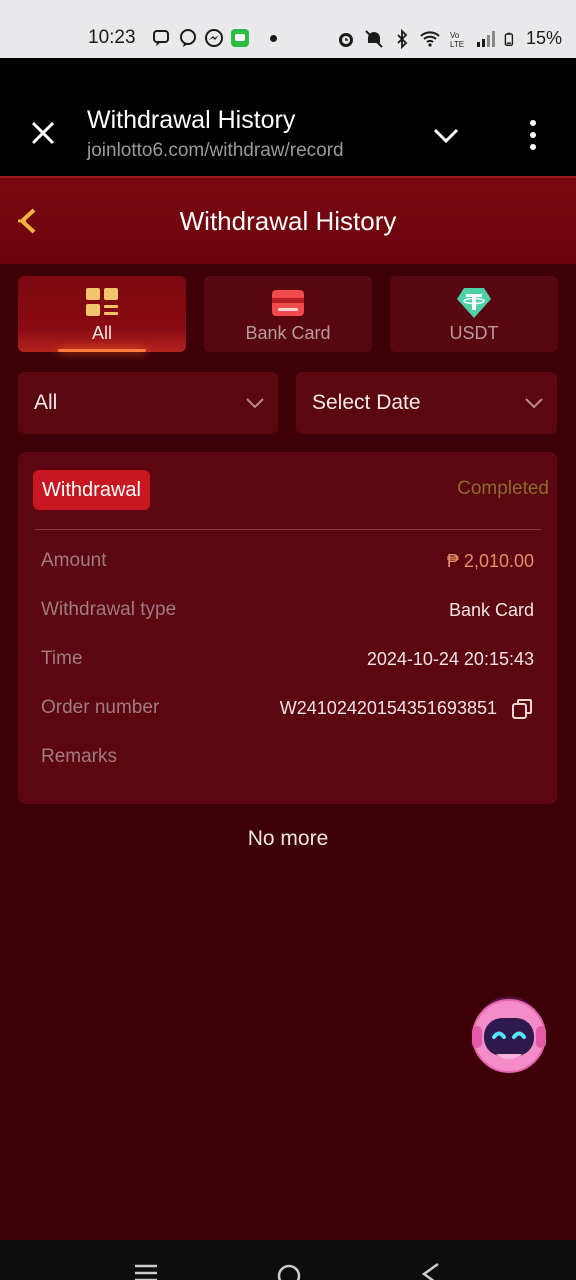 The width and height of the screenshot is (576, 1280). I want to click on wifi-icon, so click(430, 38).